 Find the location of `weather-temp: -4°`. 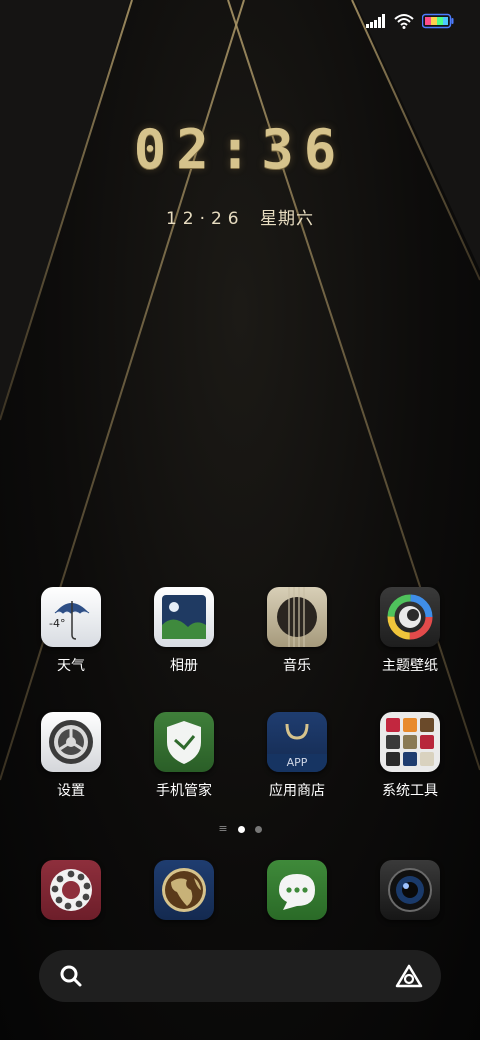

weather-temp: -4° is located at coordinates (57, 623).